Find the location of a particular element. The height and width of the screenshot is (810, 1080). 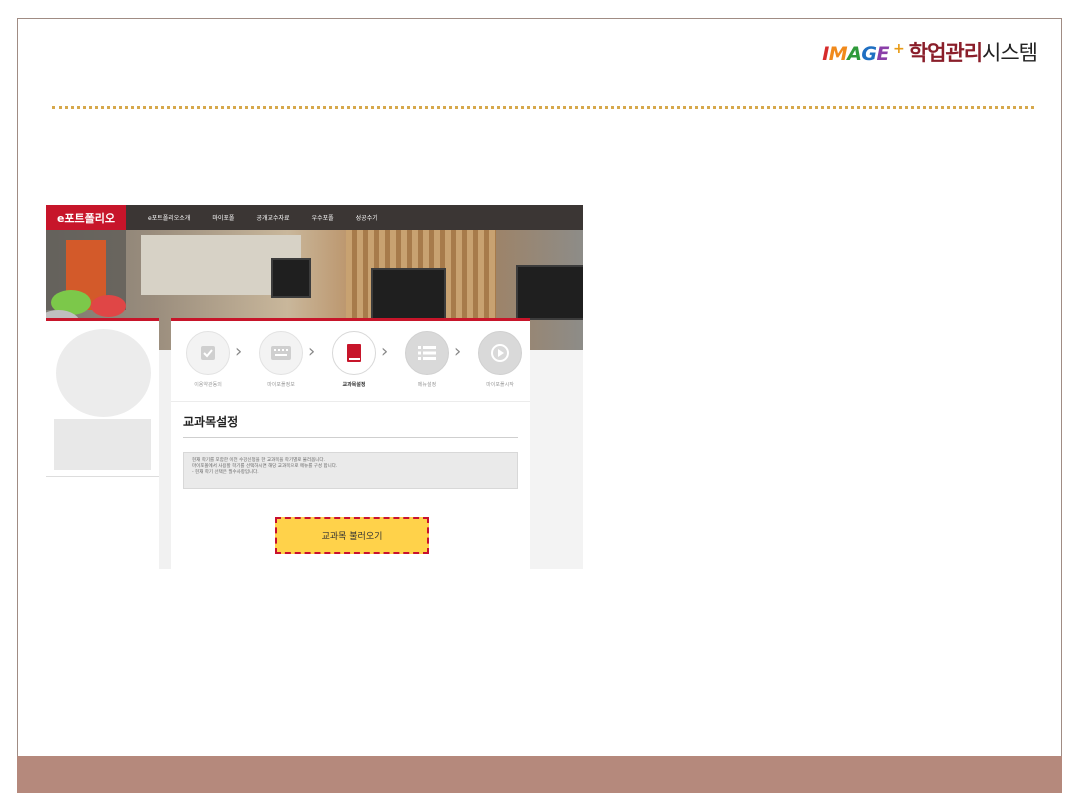

profile-sidebar is located at coordinates (102, 443).